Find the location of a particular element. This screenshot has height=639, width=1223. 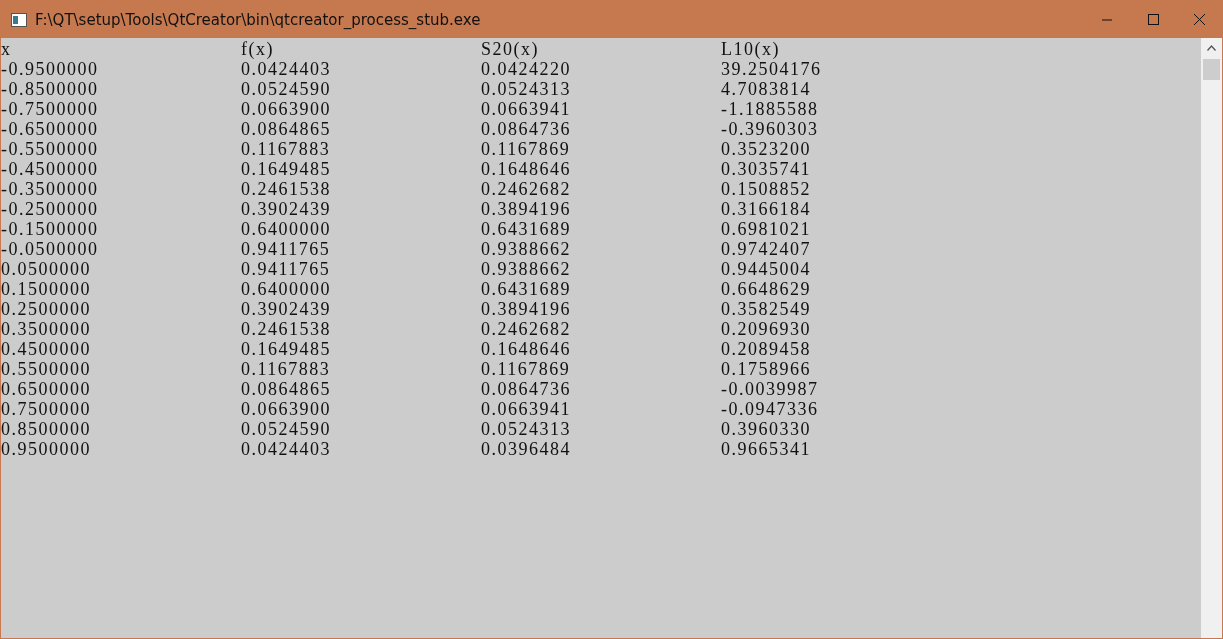

output-value: 0.7500000 is located at coordinates (46, 409).